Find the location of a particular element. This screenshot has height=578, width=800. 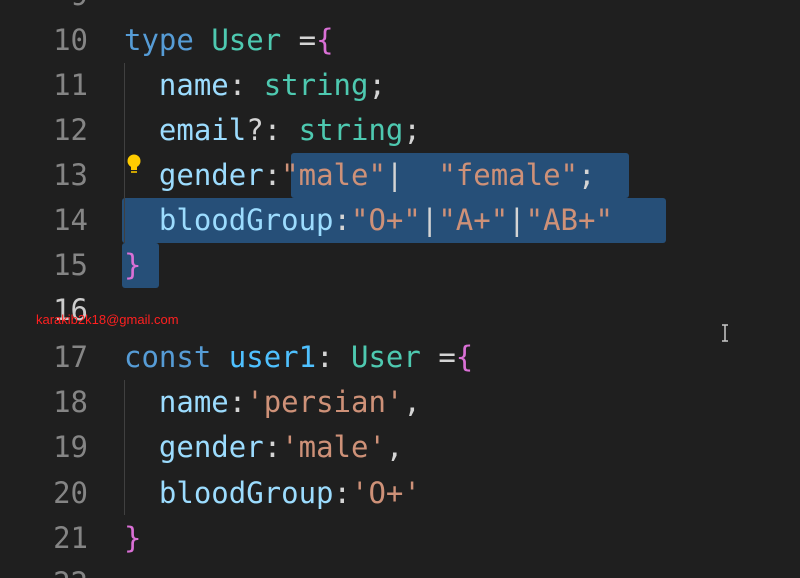

code-text: name: string; is located at coordinates (255, 85).